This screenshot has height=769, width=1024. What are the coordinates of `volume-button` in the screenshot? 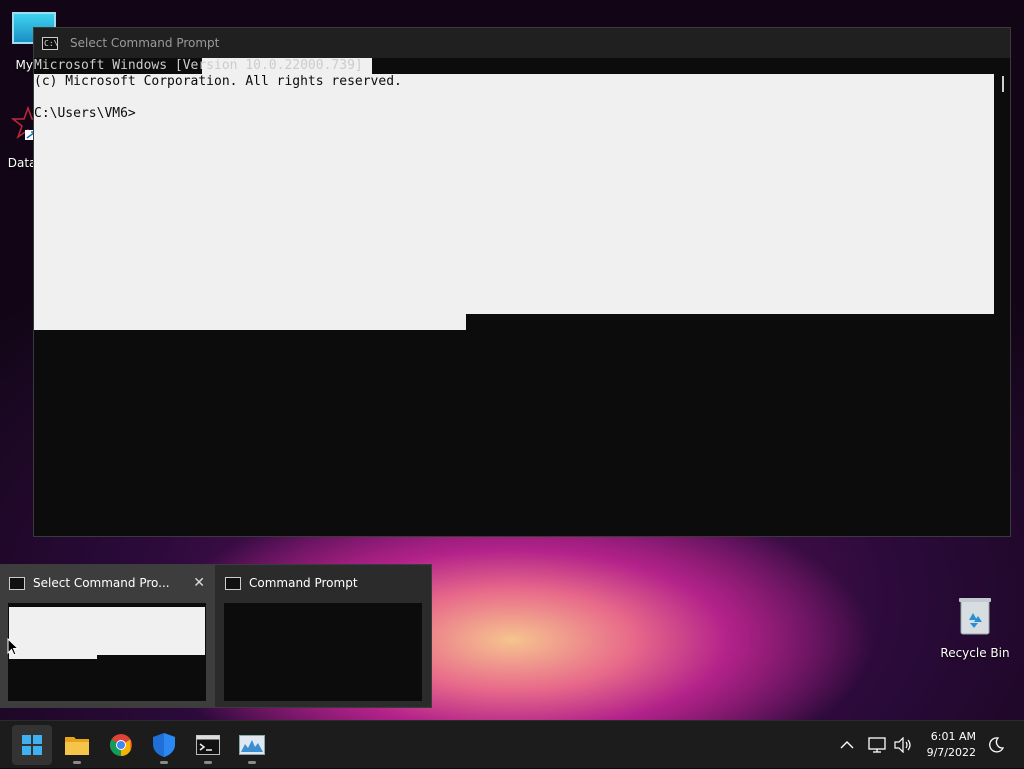 It's located at (903, 745).